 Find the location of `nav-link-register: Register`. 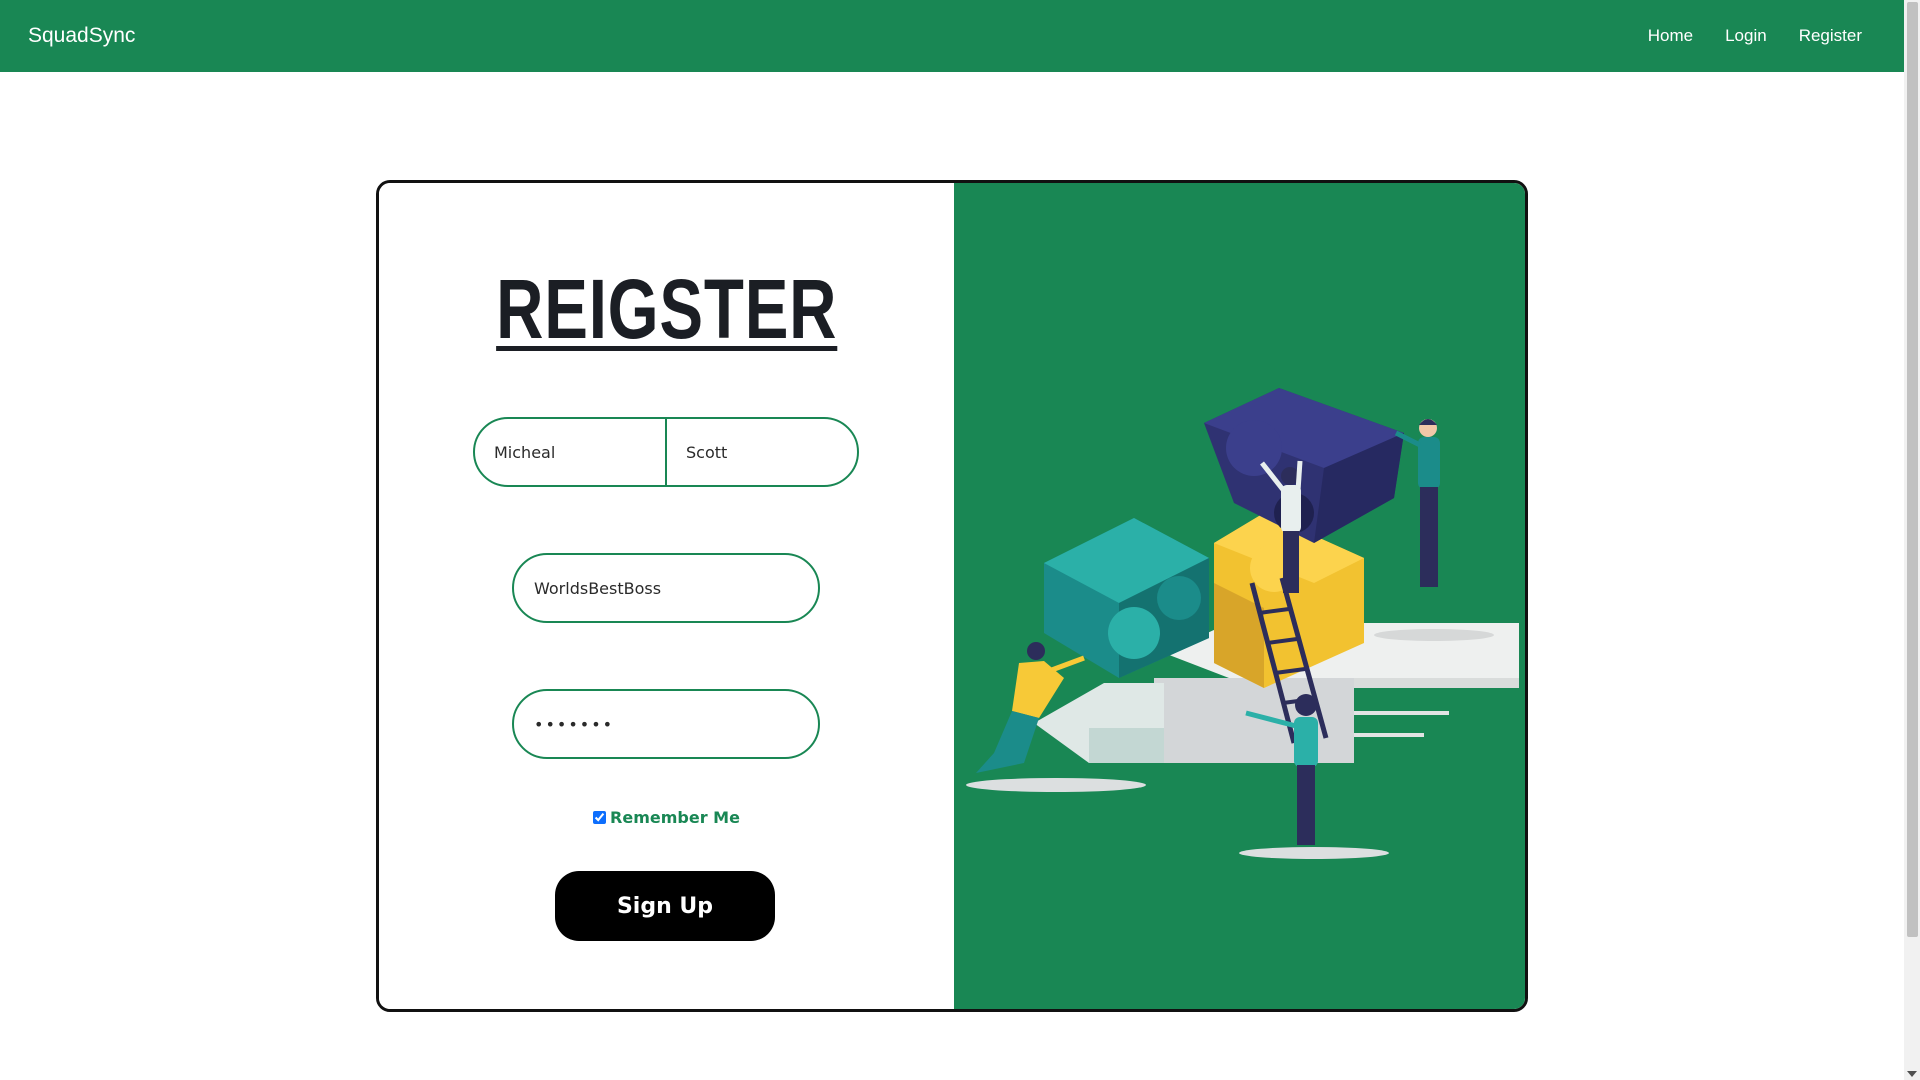

nav-link-register: Register is located at coordinates (1830, 36).